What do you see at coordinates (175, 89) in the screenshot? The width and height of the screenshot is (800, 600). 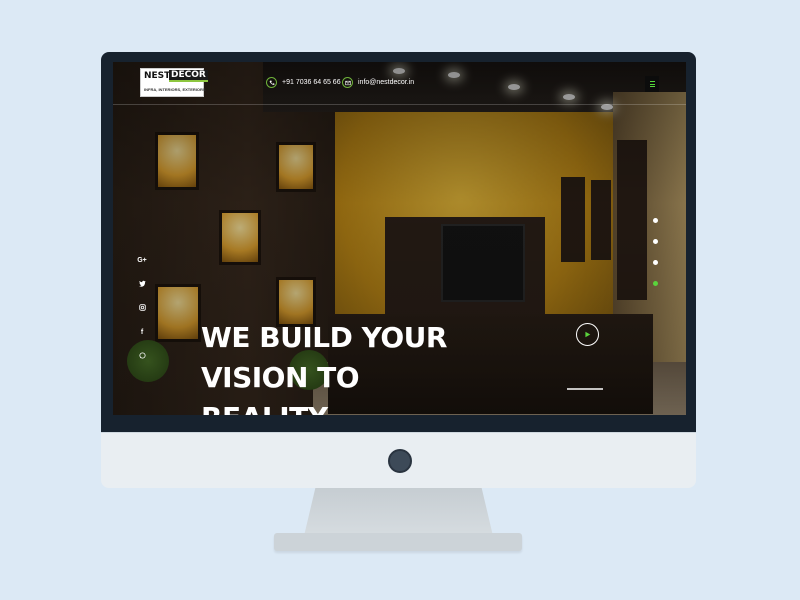 I see `logo-tagline: INFRA, INTERIORS, EXTERIORS` at bounding box center [175, 89].